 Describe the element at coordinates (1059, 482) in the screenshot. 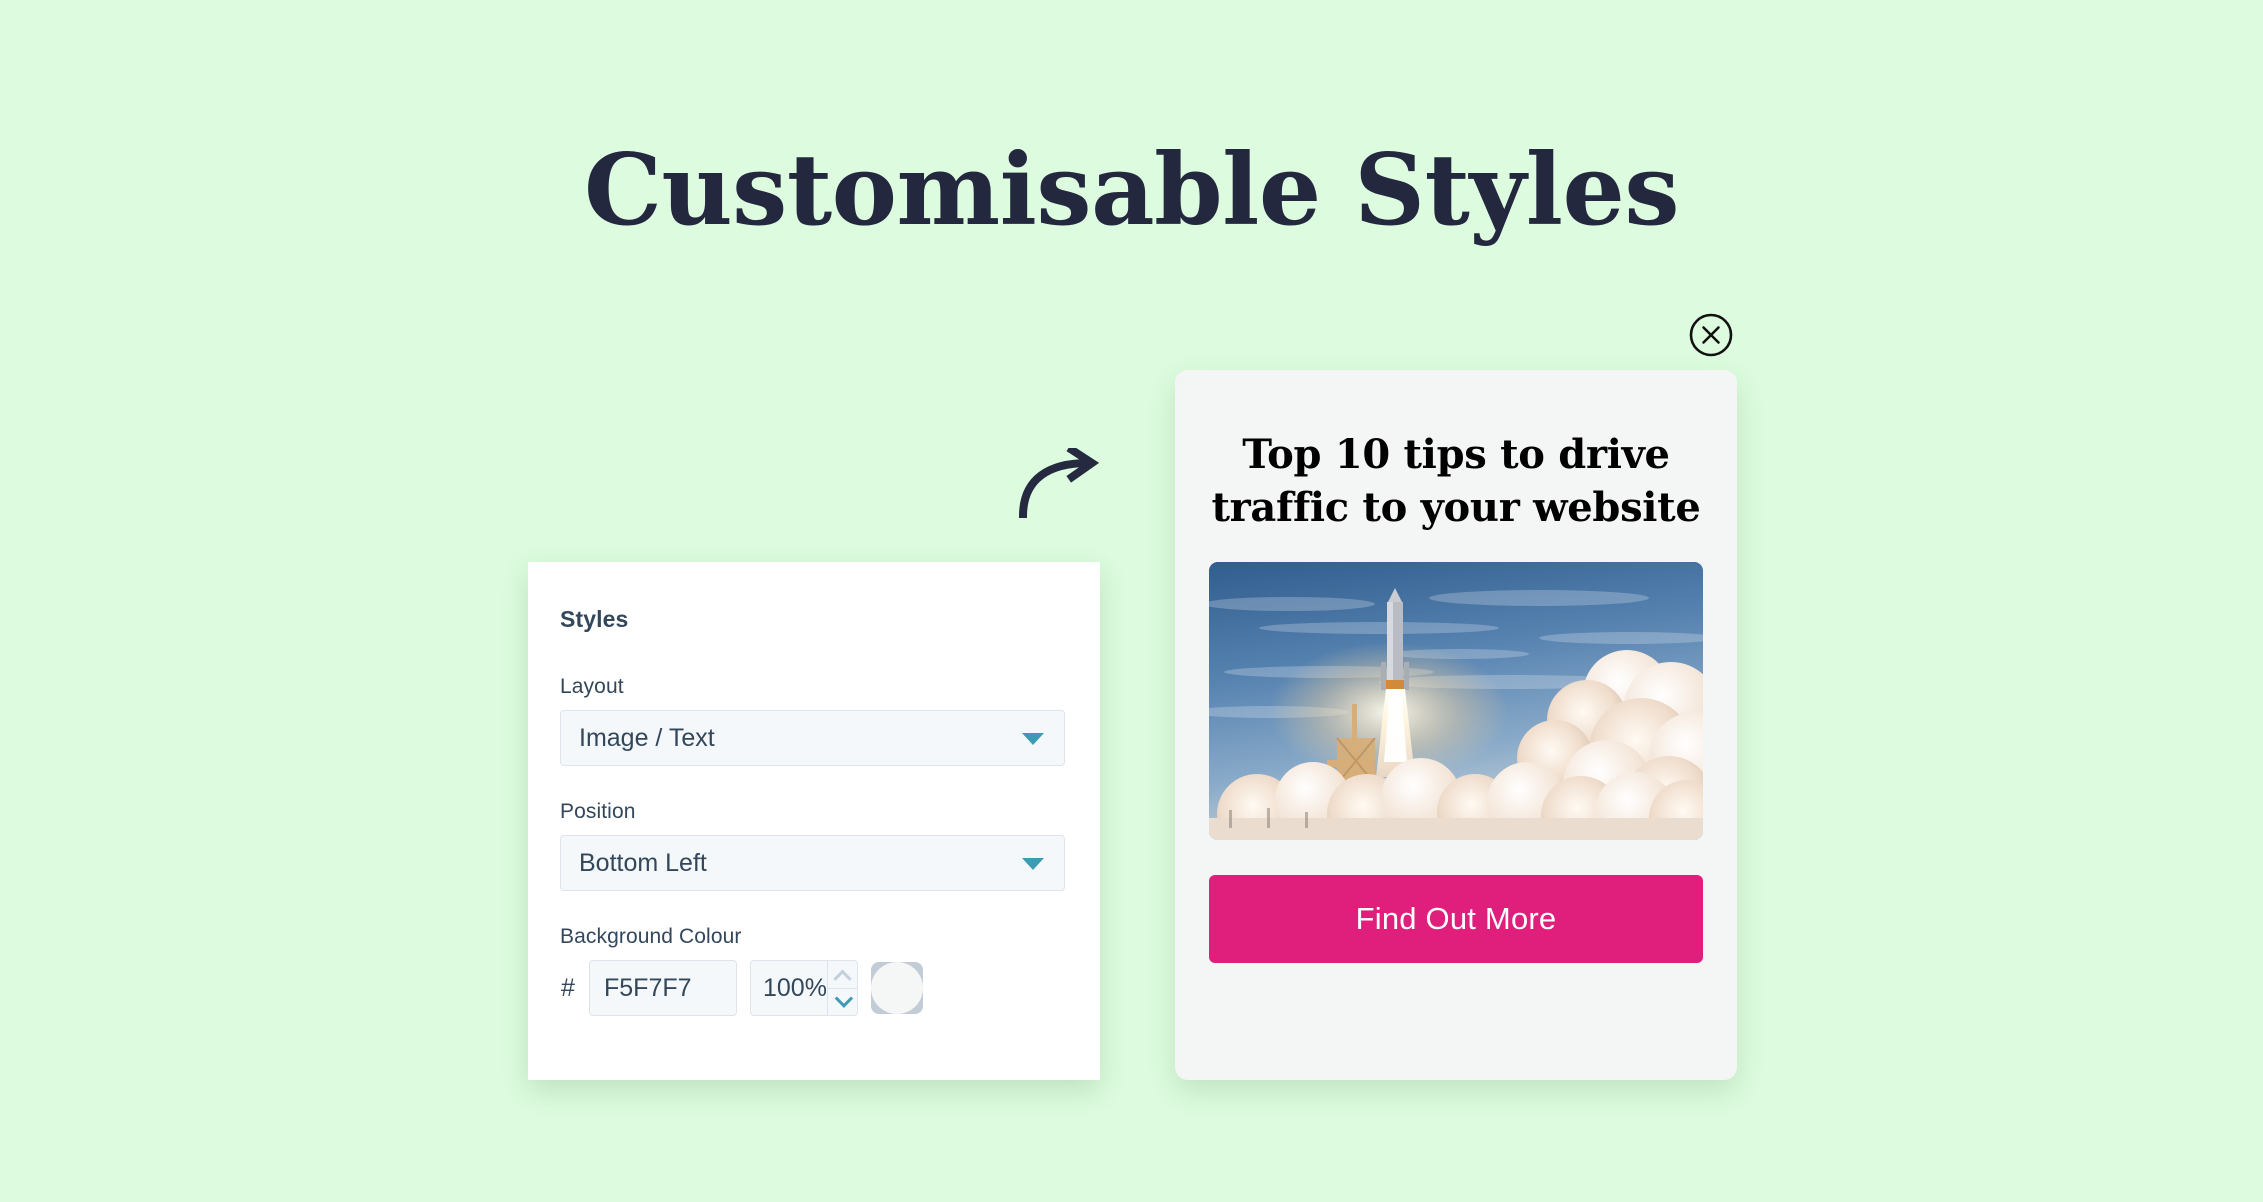

I see `curved-arrow-right-icon` at that location.